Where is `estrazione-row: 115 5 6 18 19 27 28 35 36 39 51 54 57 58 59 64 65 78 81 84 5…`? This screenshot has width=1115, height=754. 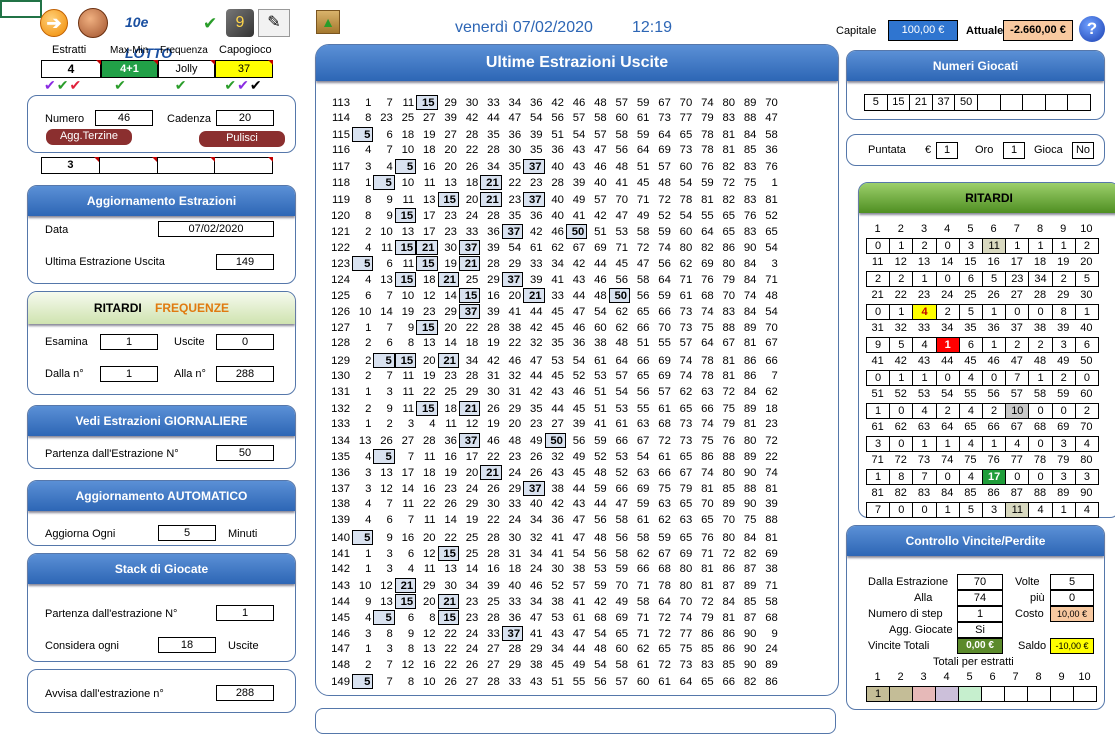 estrazione-row: 115 5 6 18 19 27 28 35 36 39 51 54 57 58 59 64 65 78 81 84 5… is located at coordinates (553, 135).